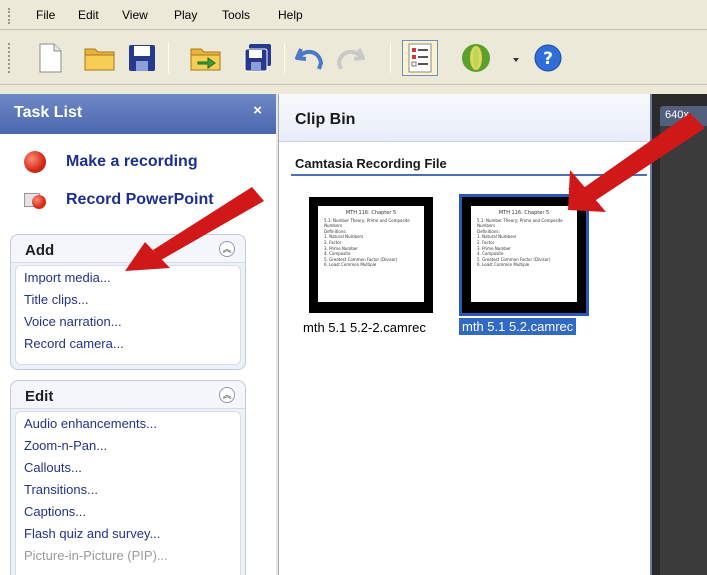 The width and height of the screenshot is (707, 575). Describe the element at coordinates (135, 15) in the screenshot. I see `menu-view: View` at that location.